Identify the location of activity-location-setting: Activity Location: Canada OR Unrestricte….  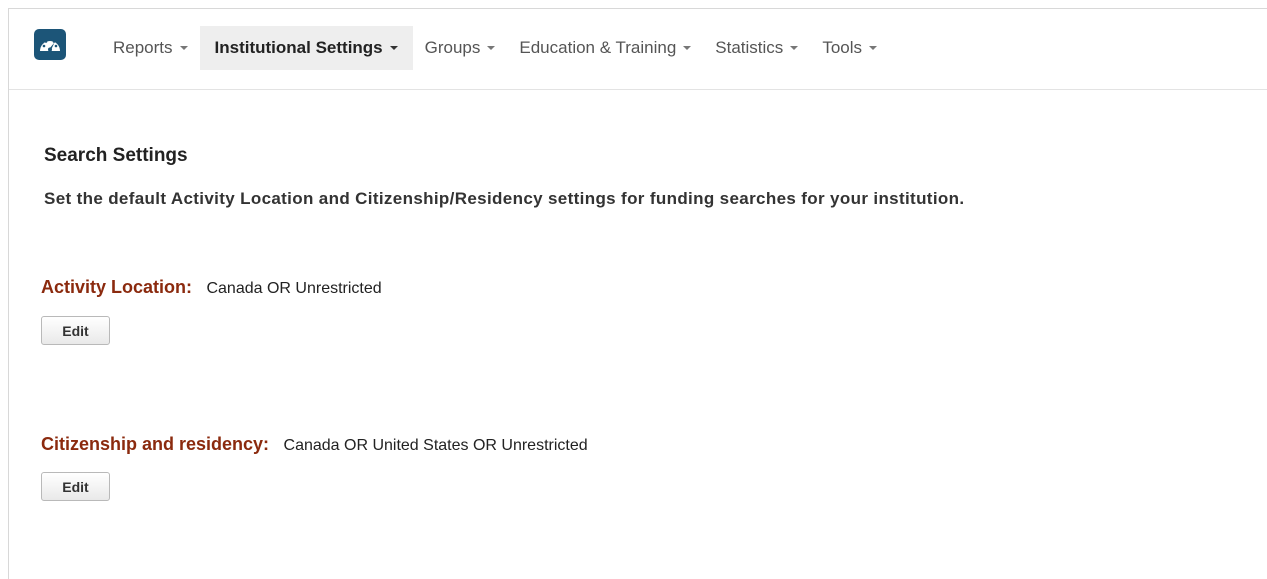
(211, 287).